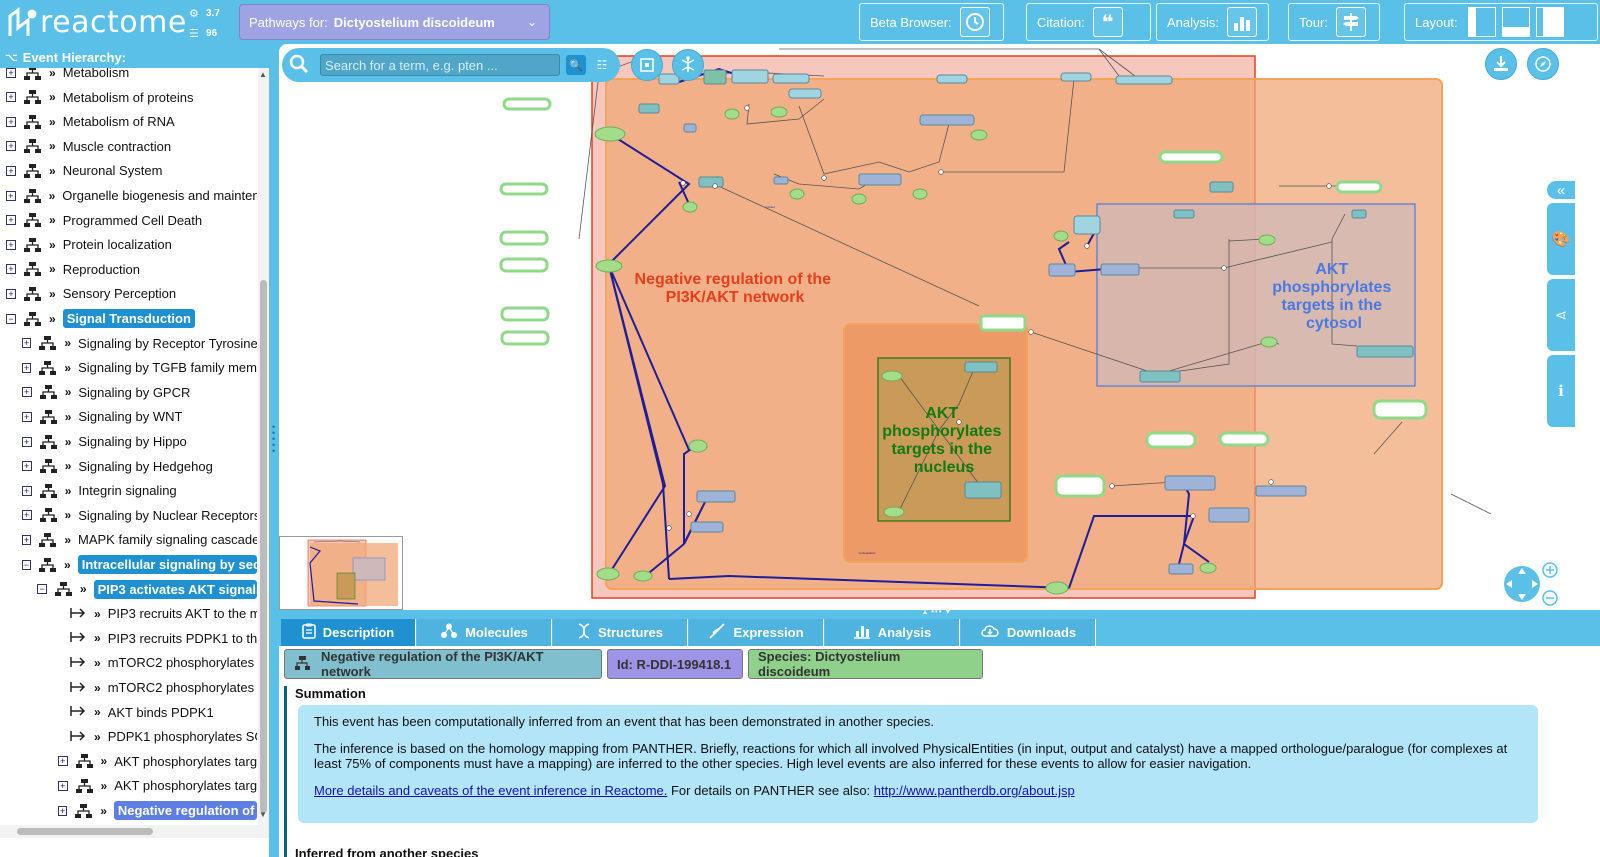 This screenshot has width=1600, height=857. I want to click on tree-item: + » Reproduction, so click(131, 269).